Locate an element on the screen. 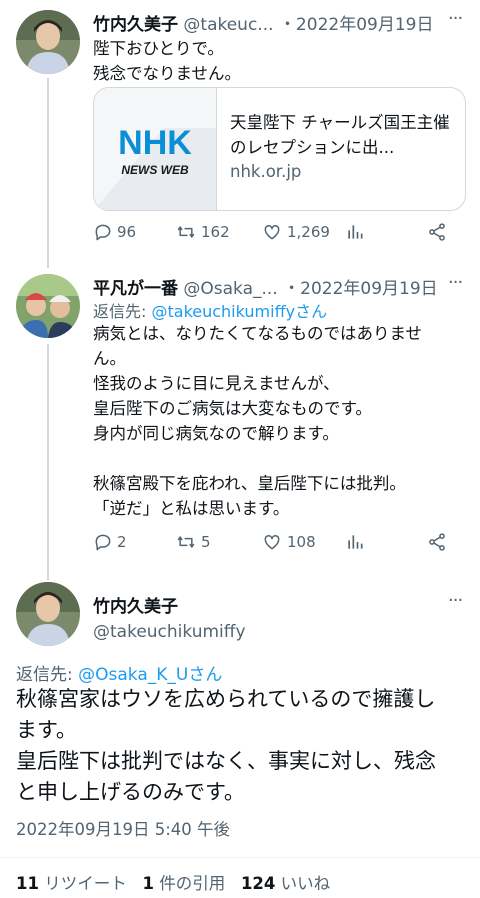  like-button: 108 is located at coordinates (288, 542).